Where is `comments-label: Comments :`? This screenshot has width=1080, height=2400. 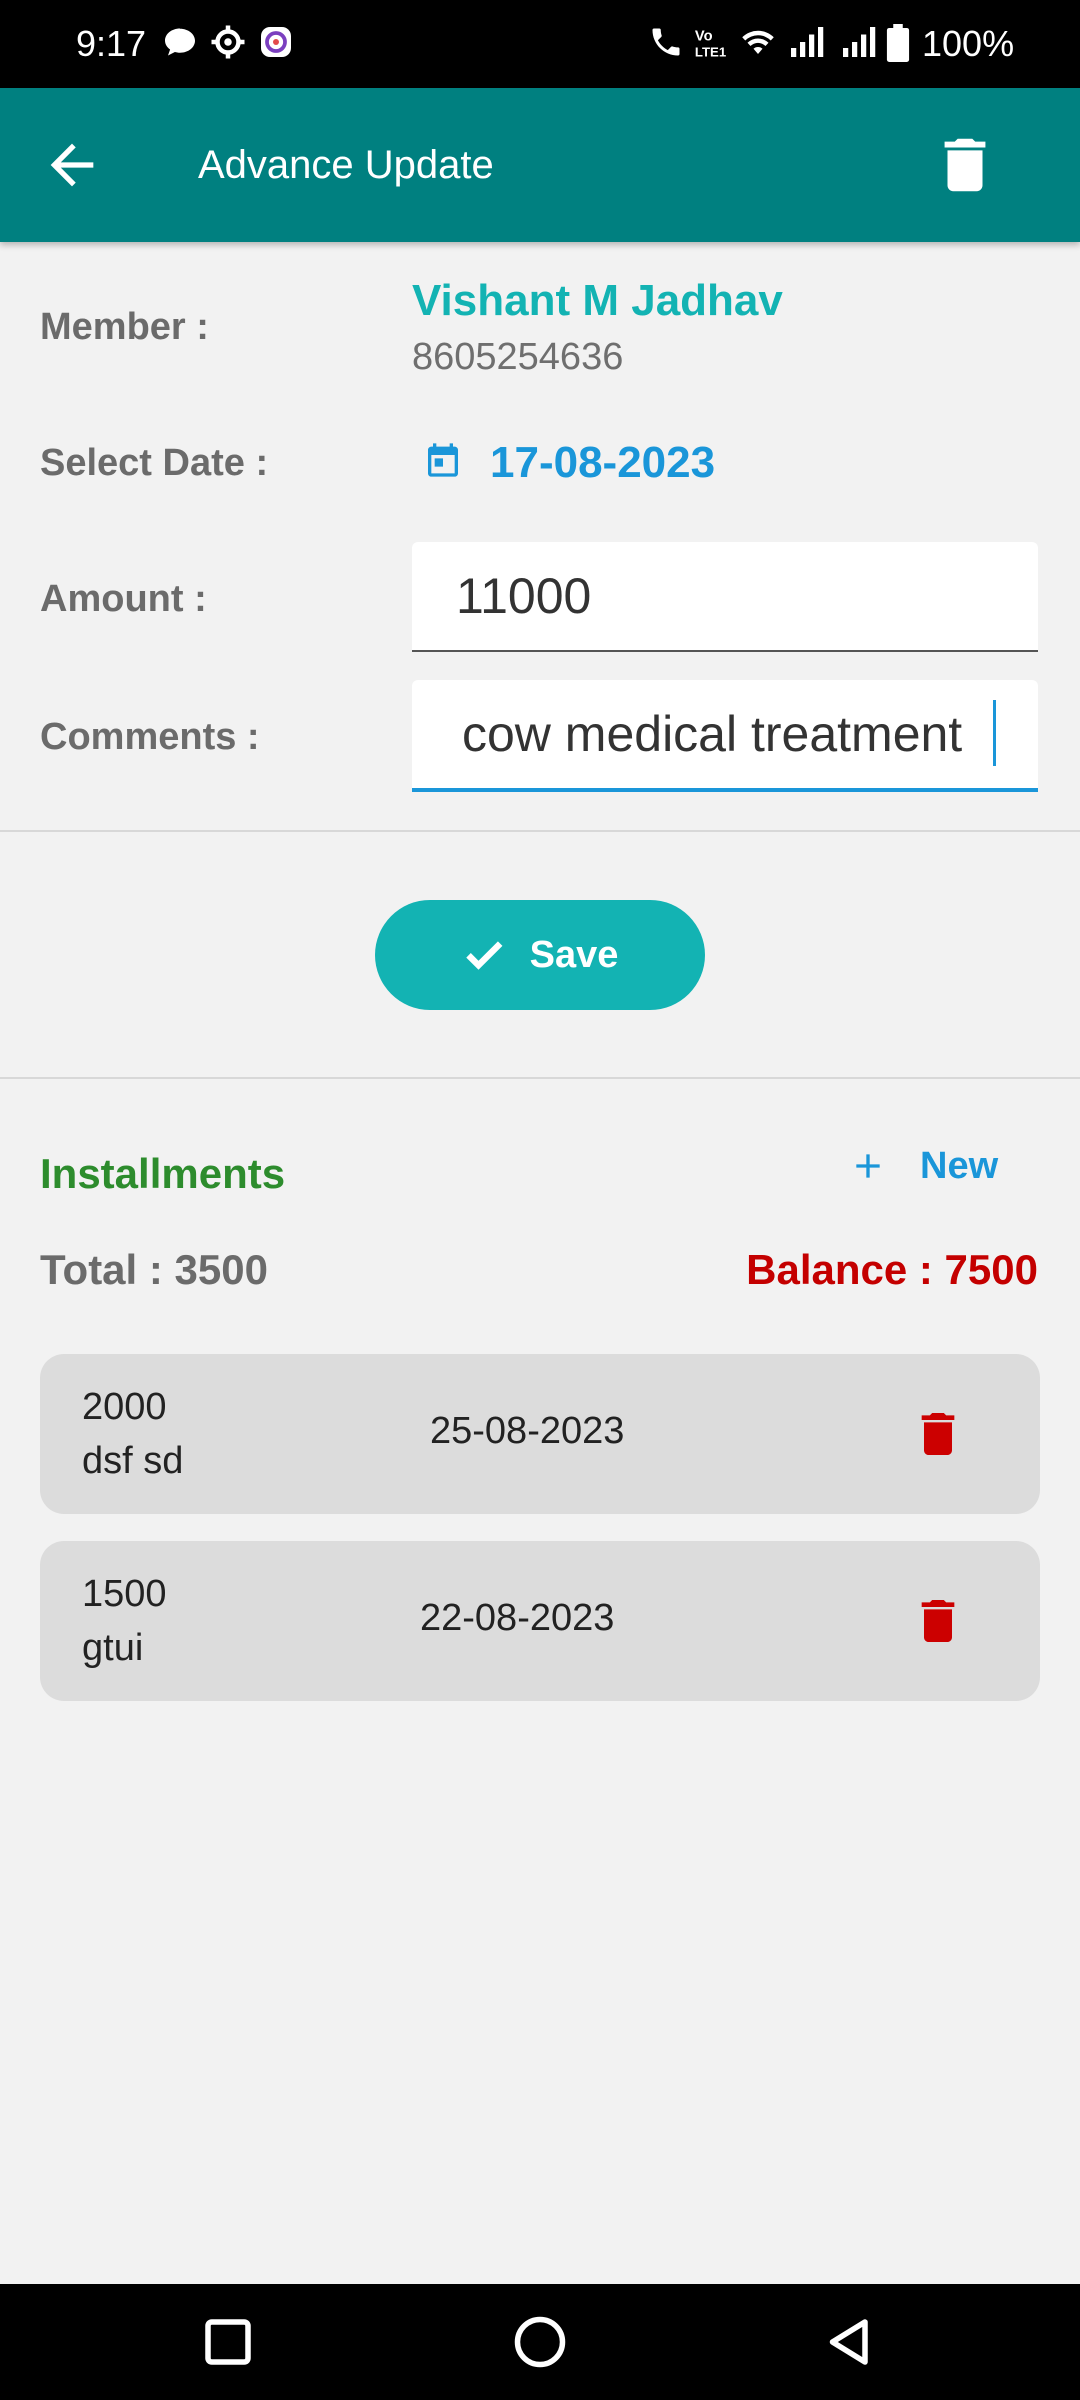 comments-label: Comments : is located at coordinates (150, 737).